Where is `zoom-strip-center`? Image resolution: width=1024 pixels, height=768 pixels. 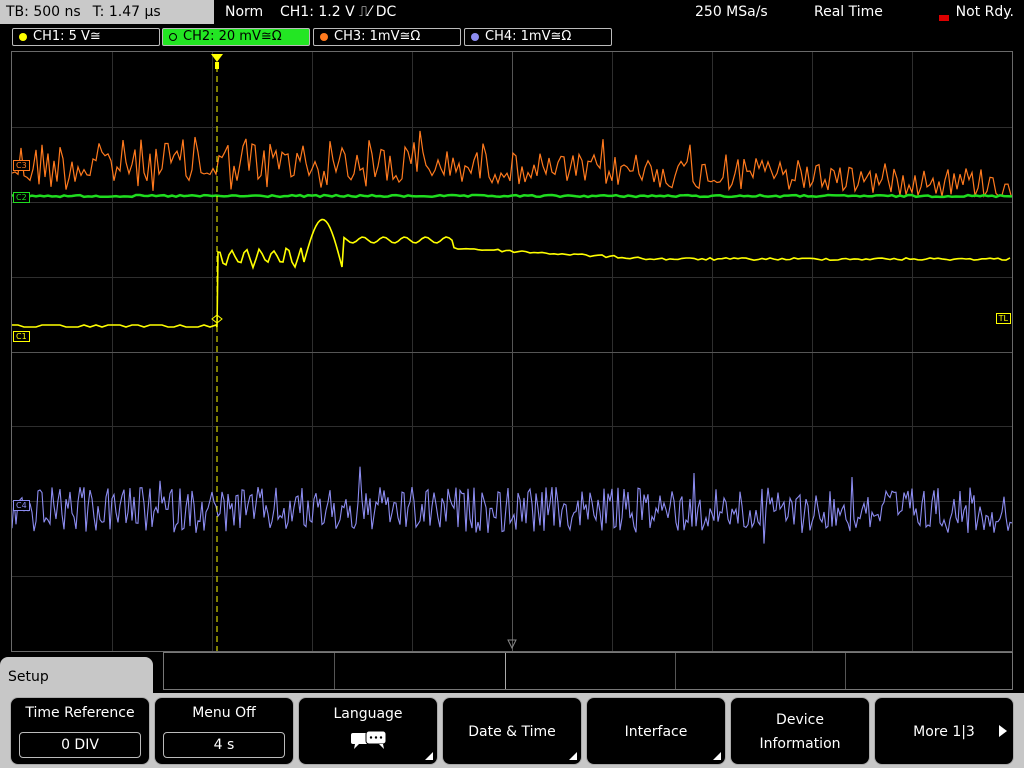
zoom-strip-center is located at coordinates (505, 671).